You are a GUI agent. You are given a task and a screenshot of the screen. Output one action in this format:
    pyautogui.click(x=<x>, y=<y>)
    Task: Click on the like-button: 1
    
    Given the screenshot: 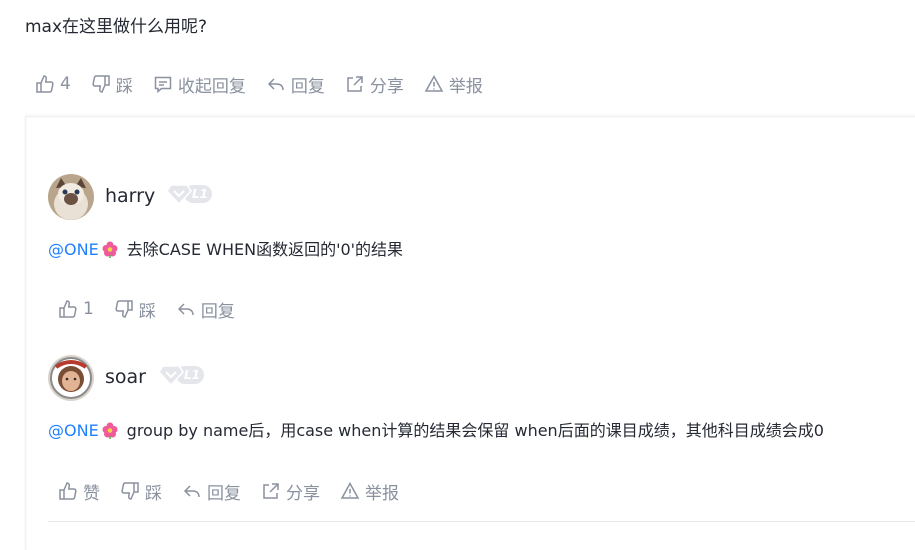 What is the action you would take?
    pyautogui.click(x=76, y=309)
    